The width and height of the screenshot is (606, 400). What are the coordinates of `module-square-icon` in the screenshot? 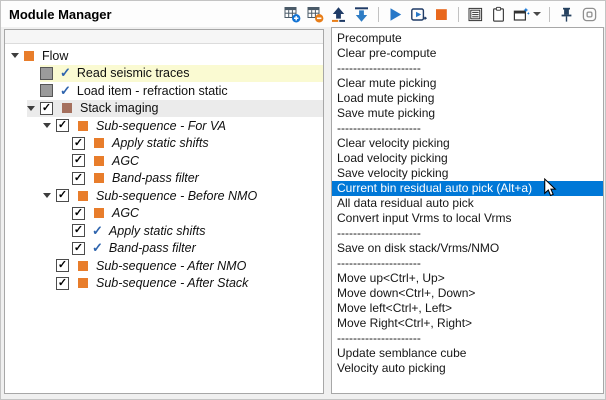 It's located at (99, 213).